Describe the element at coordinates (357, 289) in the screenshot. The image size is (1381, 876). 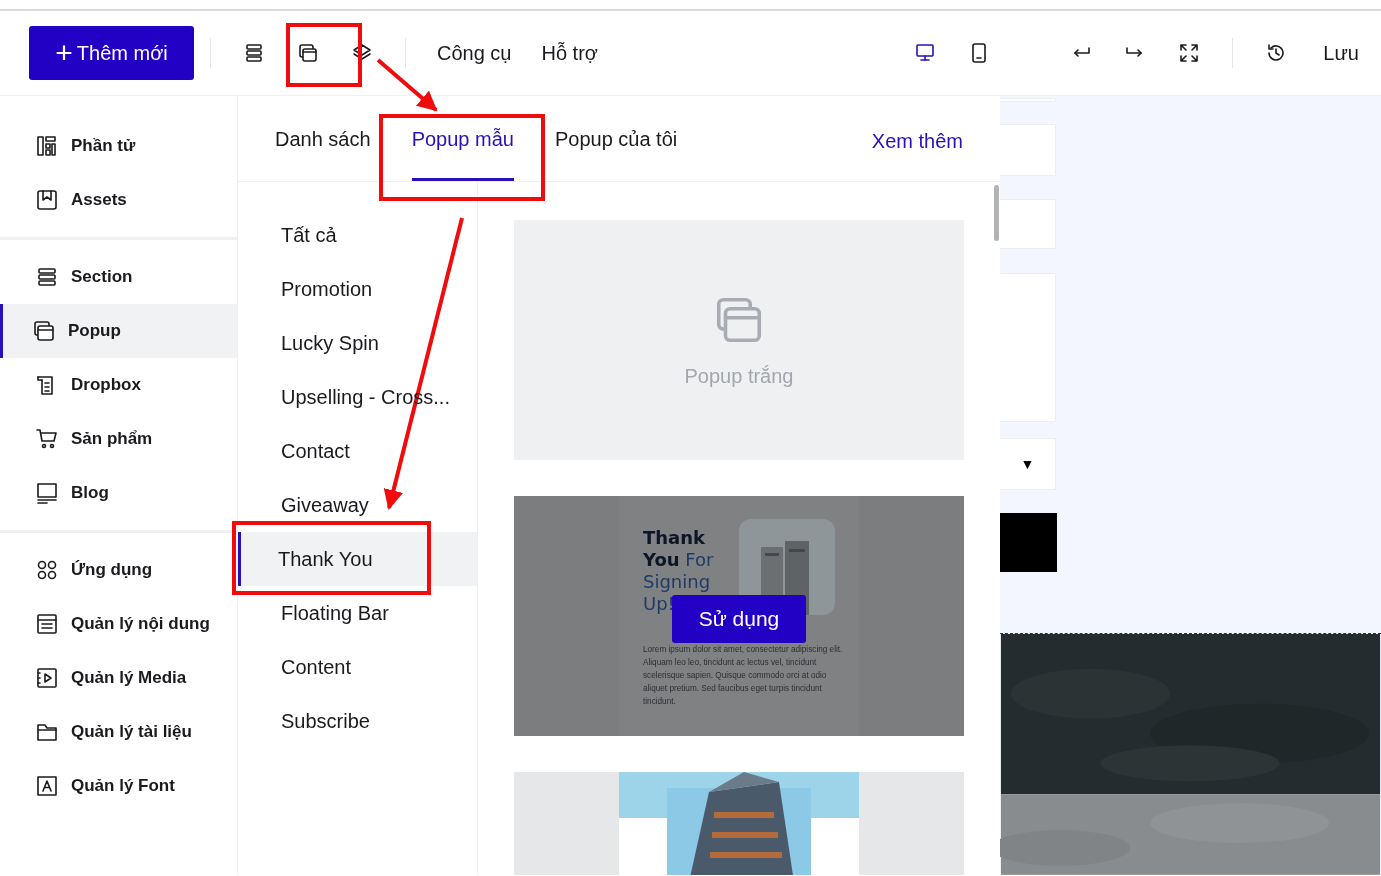
I see `category-item: Promotion` at that location.